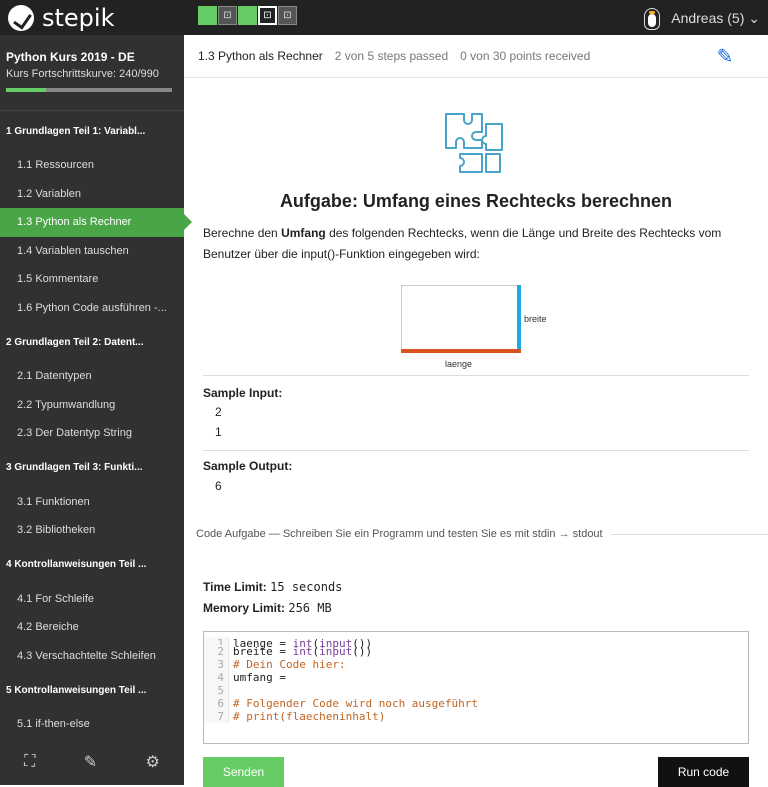 Image resolution: width=768 pixels, height=787 pixels. I want to click on steps-passed: 2 von 5 steps passed, so click(391, 56).